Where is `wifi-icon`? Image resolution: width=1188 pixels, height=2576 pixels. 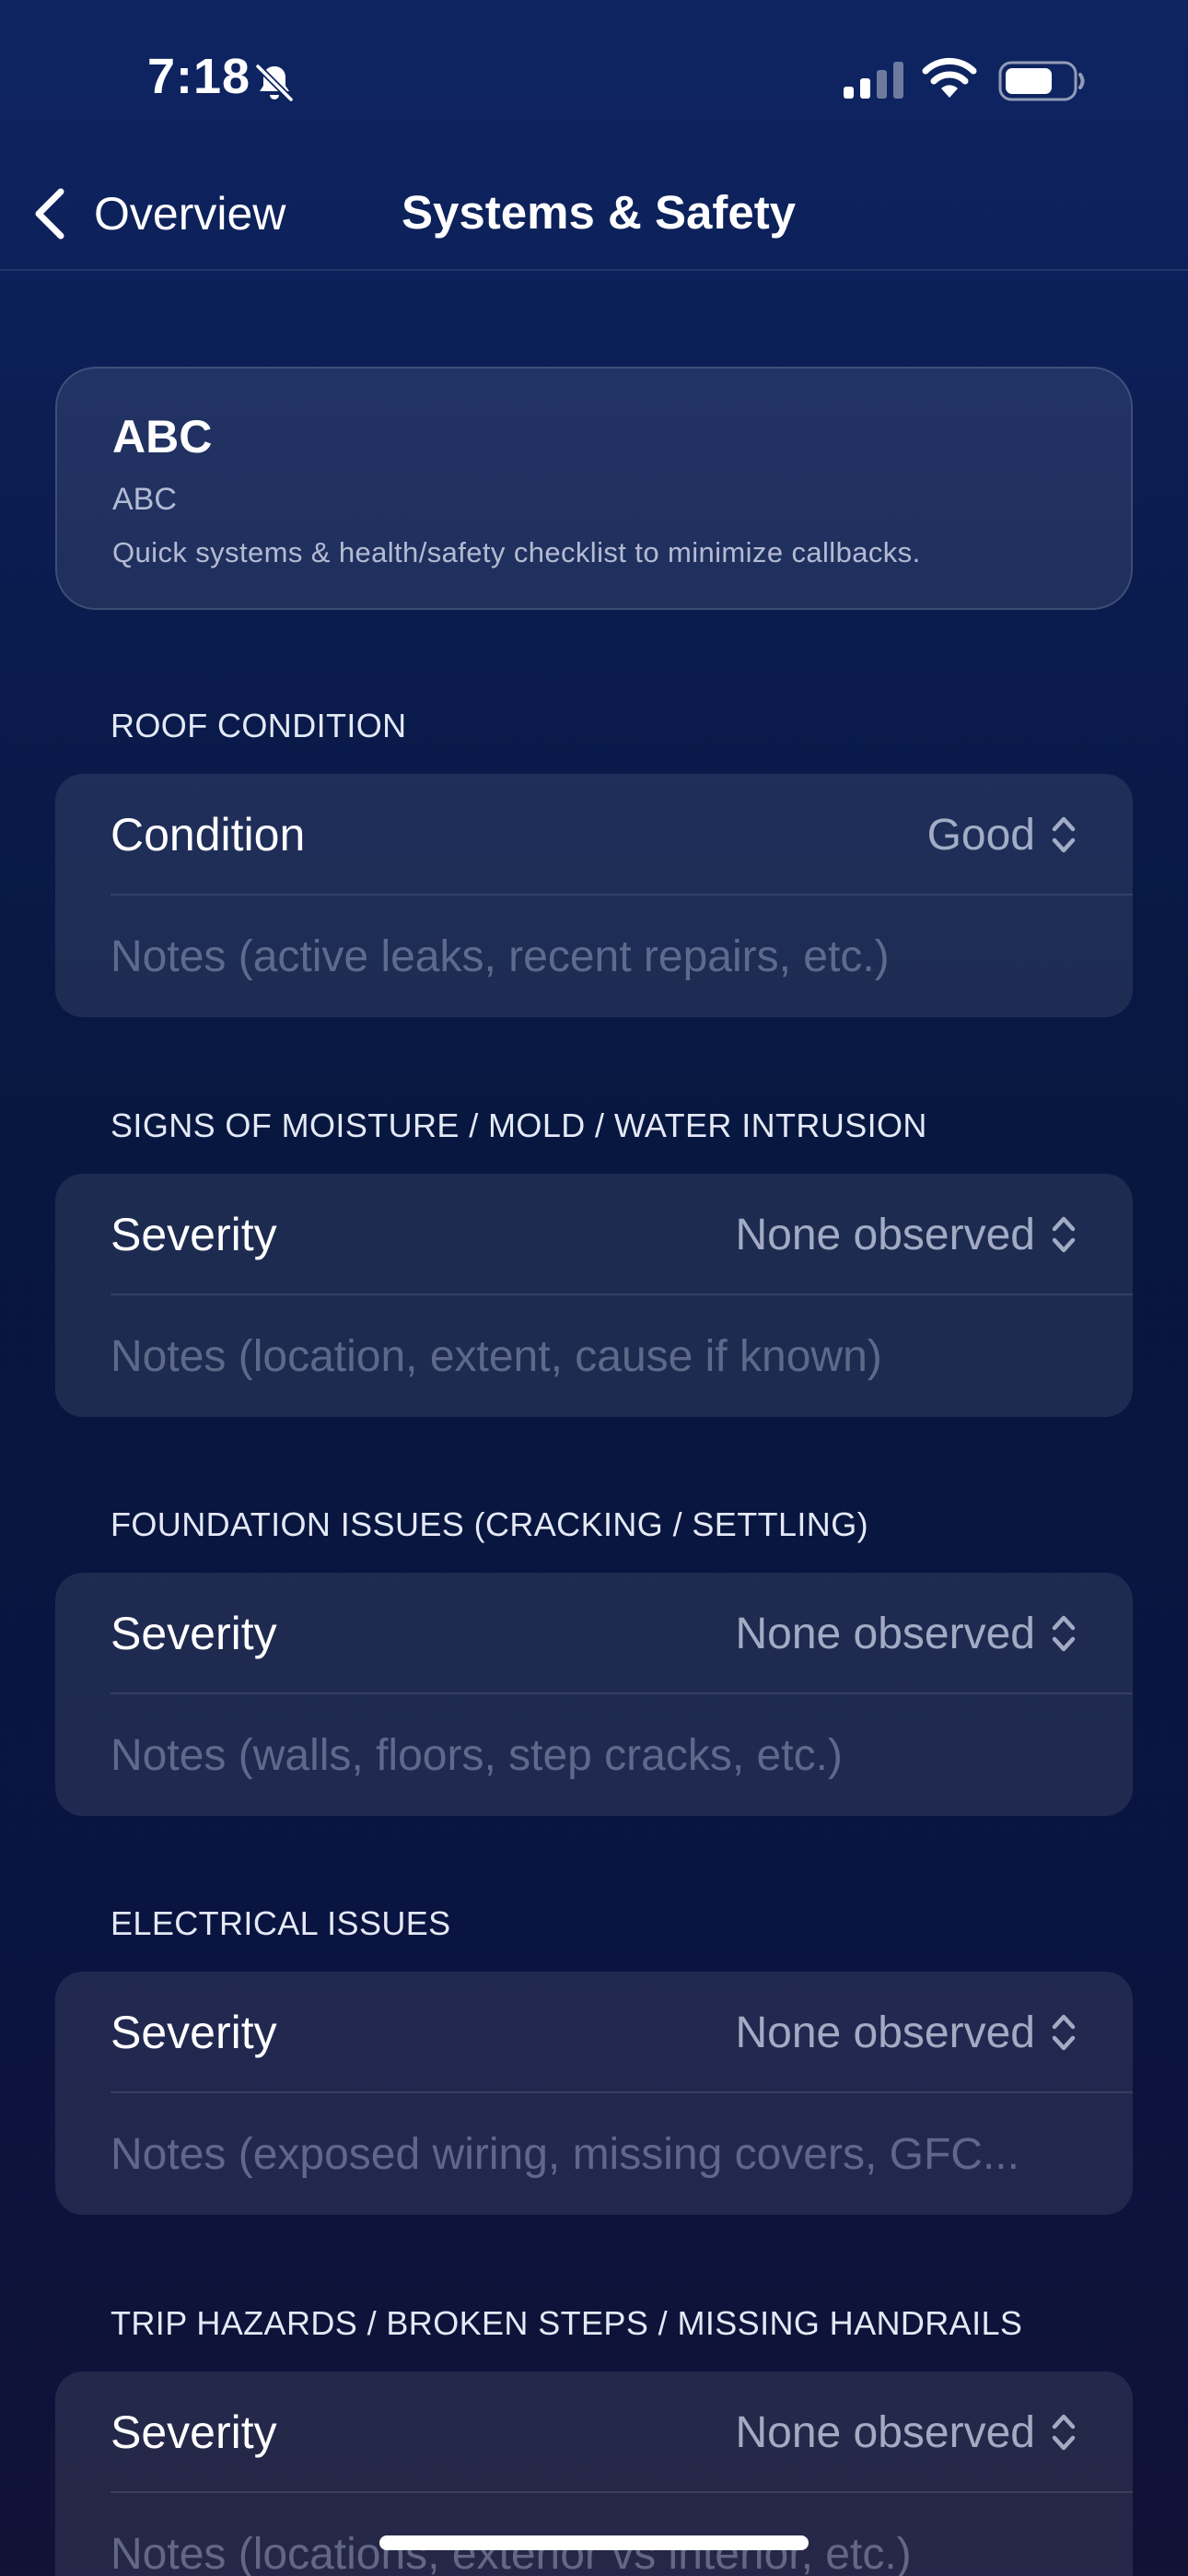 wifi-icon is located at coordinates (949, 77).